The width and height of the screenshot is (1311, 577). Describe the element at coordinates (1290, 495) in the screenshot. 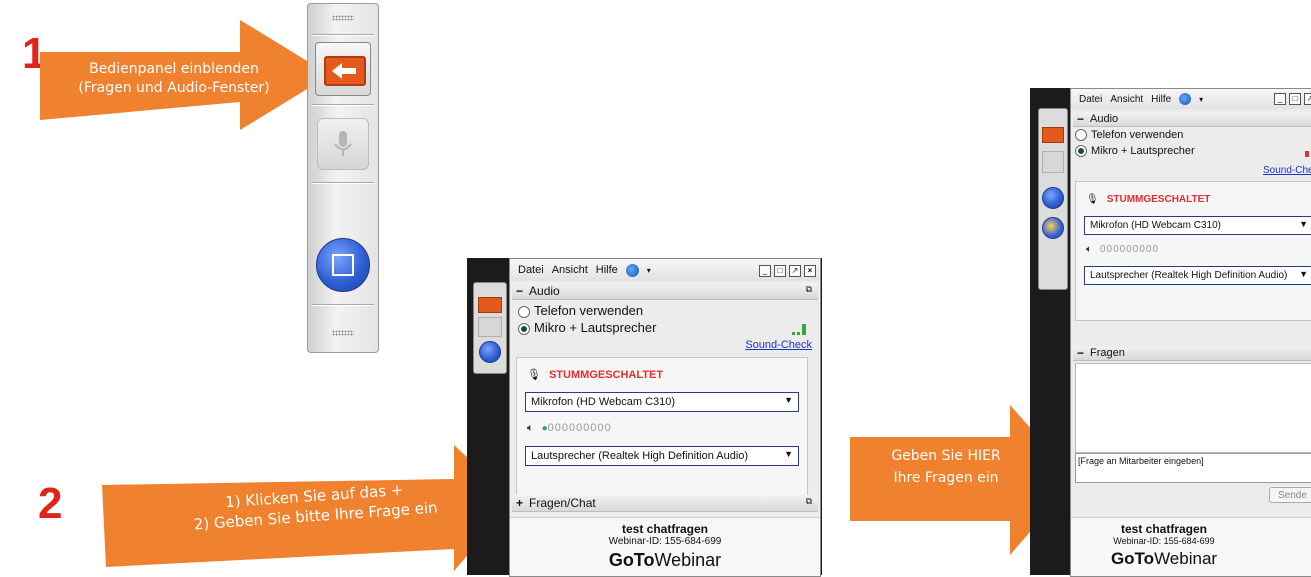

I see `send-button: Sende` at that location.